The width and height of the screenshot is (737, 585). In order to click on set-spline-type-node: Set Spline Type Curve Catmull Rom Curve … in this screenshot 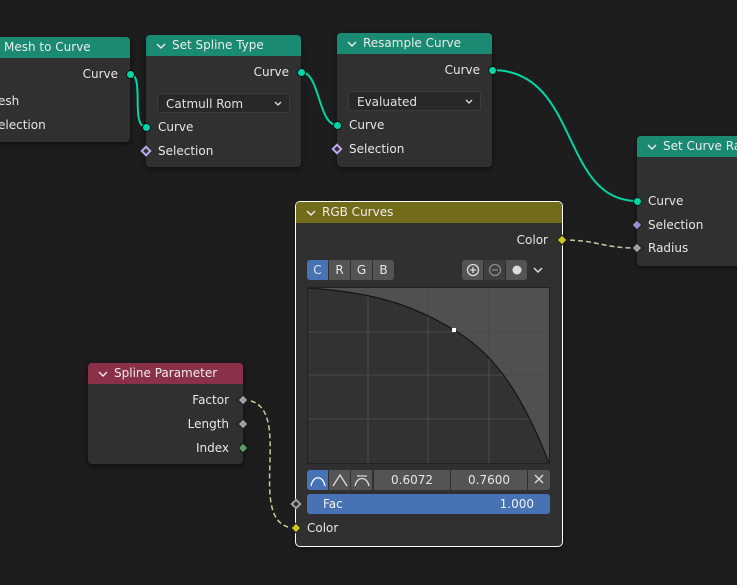, I will do `click(223, 101)`.